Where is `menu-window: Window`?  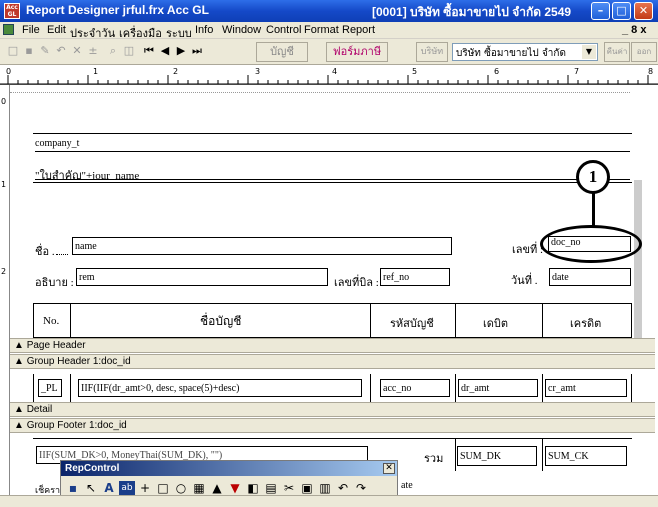 menu-window: Window is located at coordinates (241, 30).